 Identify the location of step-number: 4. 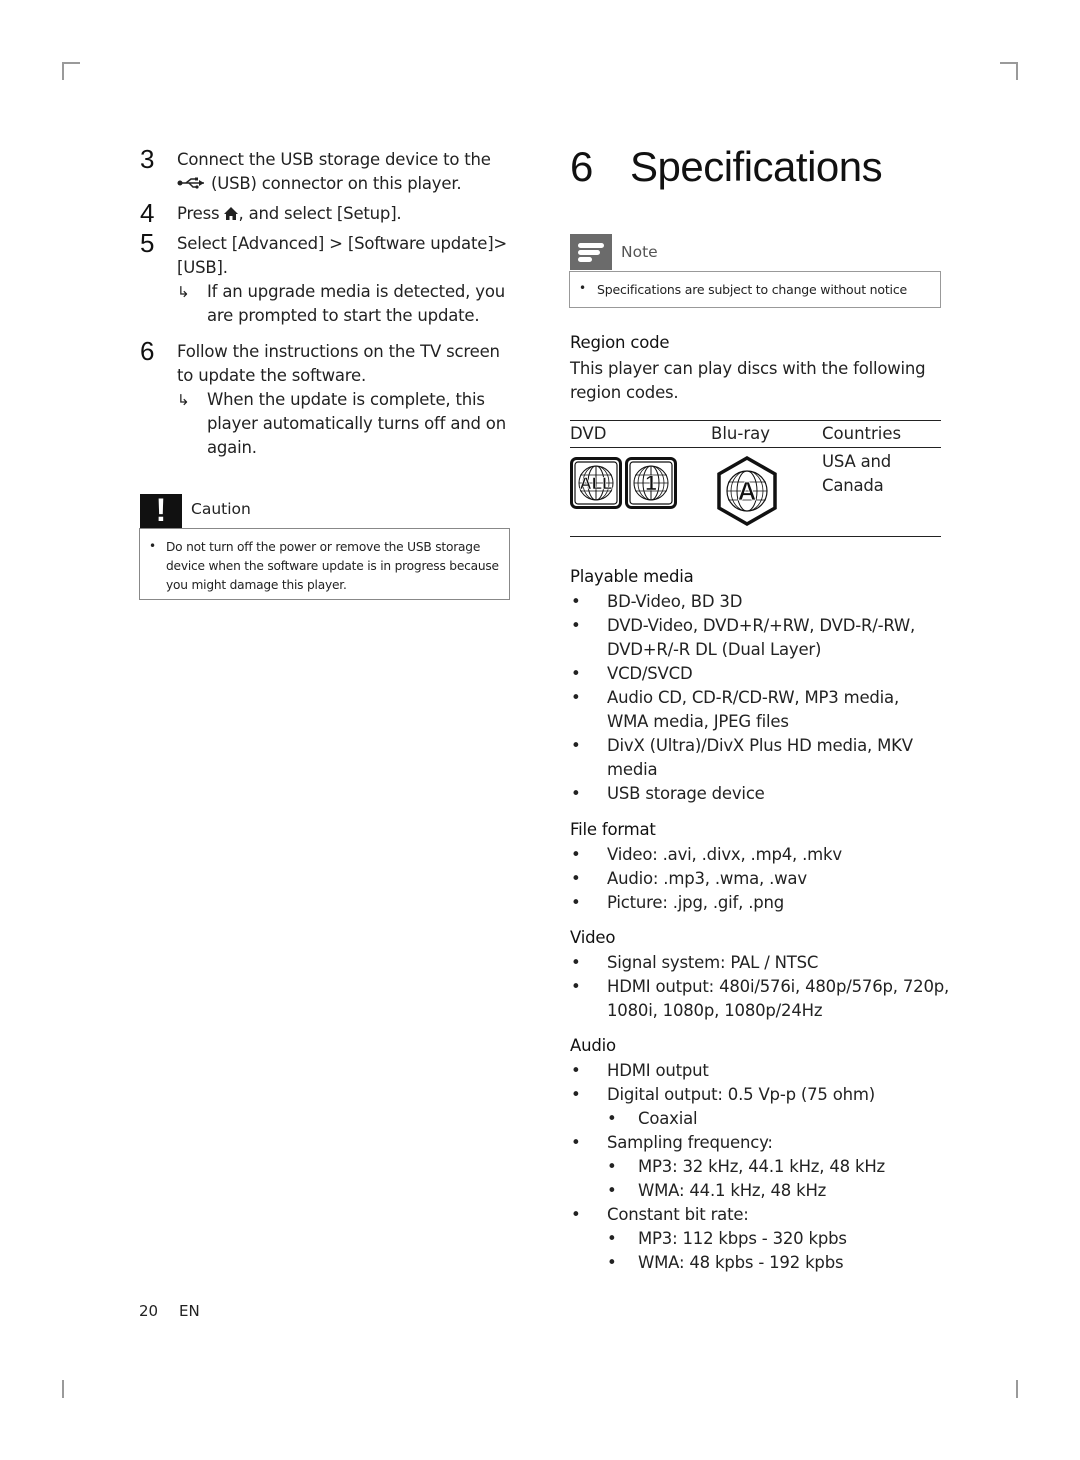
(147, 213).